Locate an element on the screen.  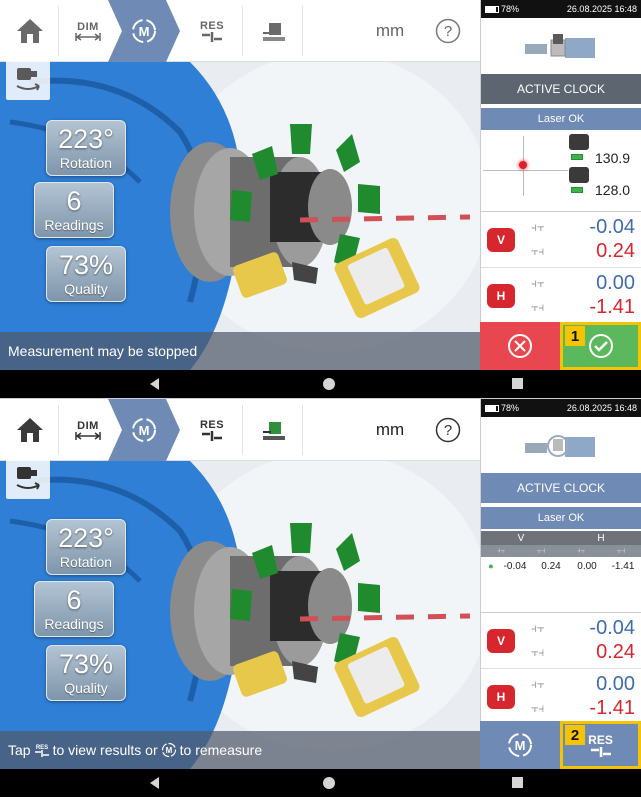
laser-dot is located at coordinates (523, 165).